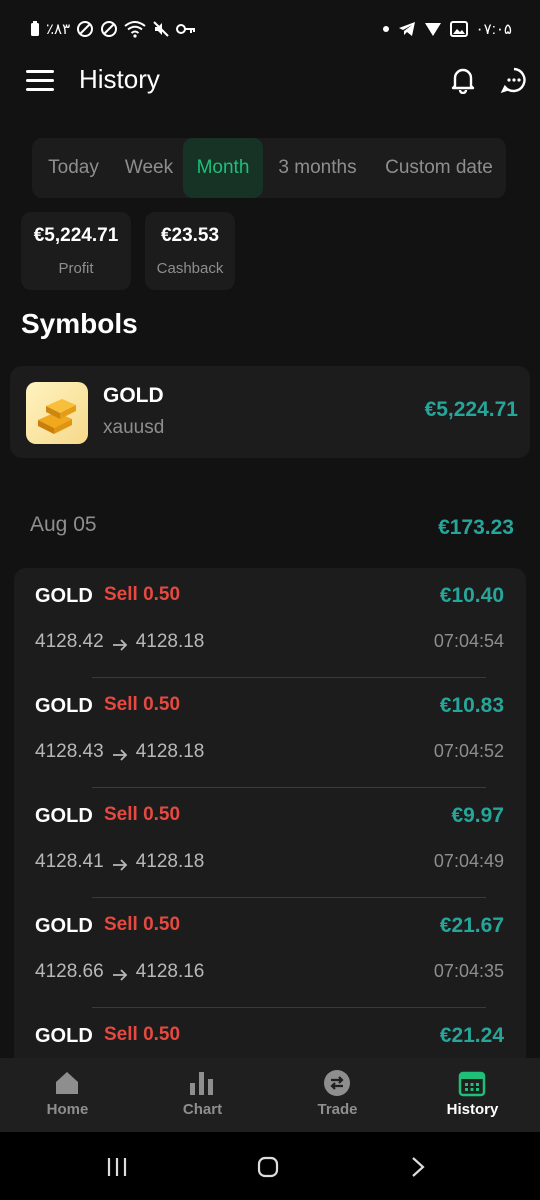 This screenshot has width=540, height=1200. I want to click on profit-card: €5,224.71 Profit, so click(76, 251).